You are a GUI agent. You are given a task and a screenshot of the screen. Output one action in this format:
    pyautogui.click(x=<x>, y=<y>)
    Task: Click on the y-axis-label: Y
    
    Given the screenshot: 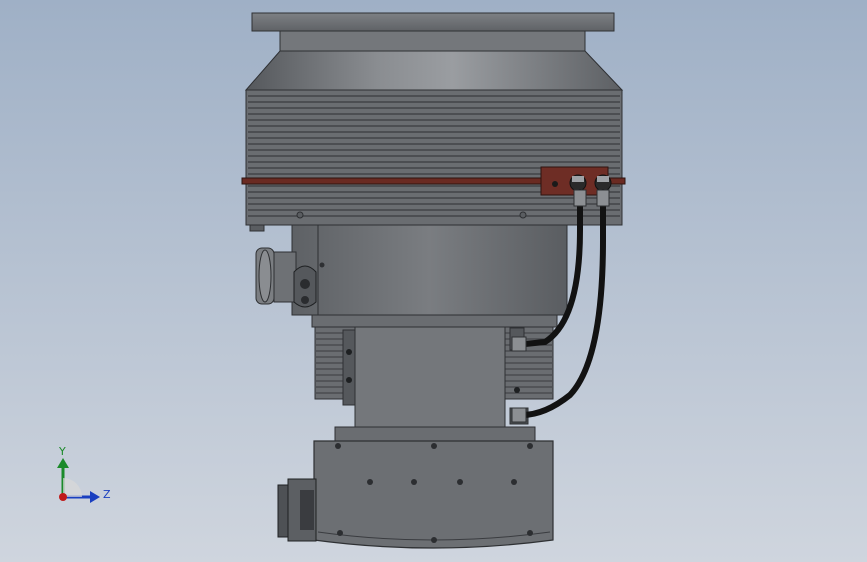 What is the action you would take?
    pyautogui.click(x=62, y=451)
    